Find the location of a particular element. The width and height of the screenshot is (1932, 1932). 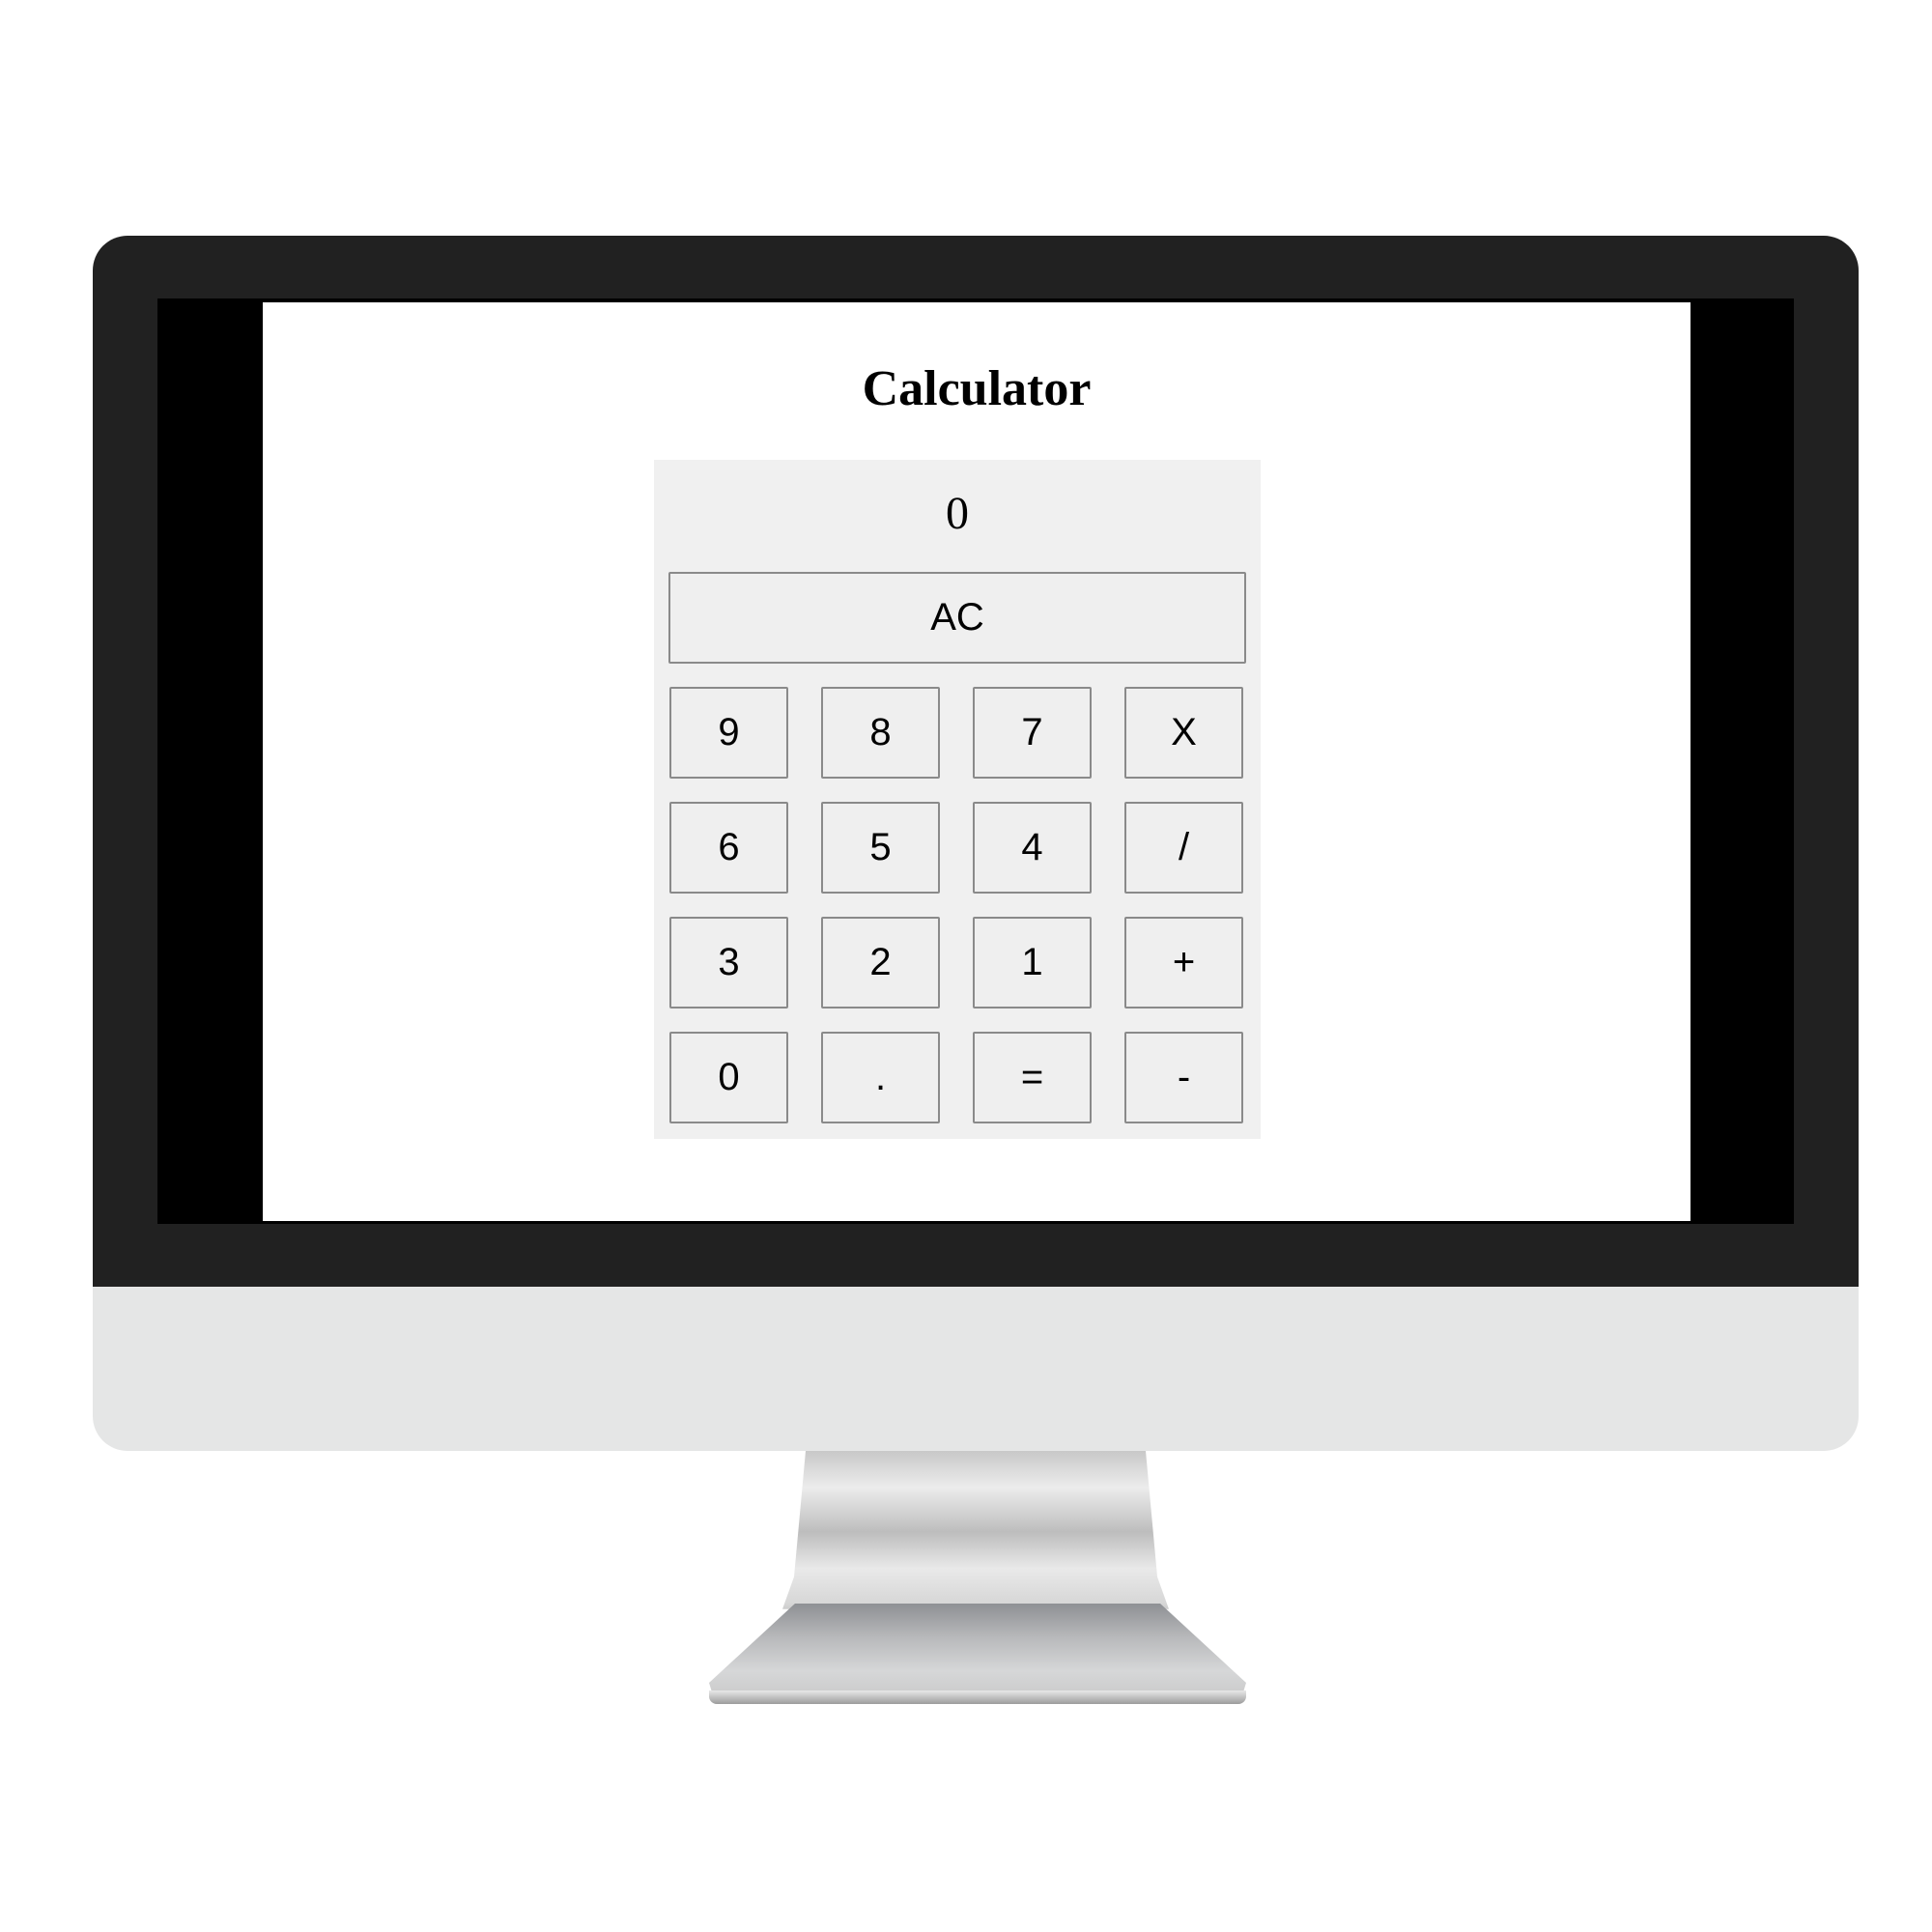

monitor-chin is located at coordinates (976, 1369).